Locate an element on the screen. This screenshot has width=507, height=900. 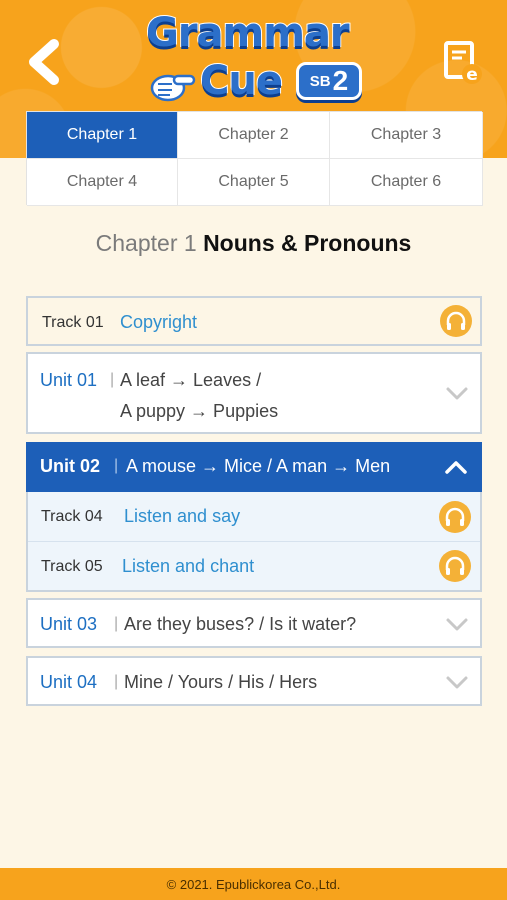
footer: © 2021. Epublickorea Co.,Ltd. is located at coordinates (253, 884).